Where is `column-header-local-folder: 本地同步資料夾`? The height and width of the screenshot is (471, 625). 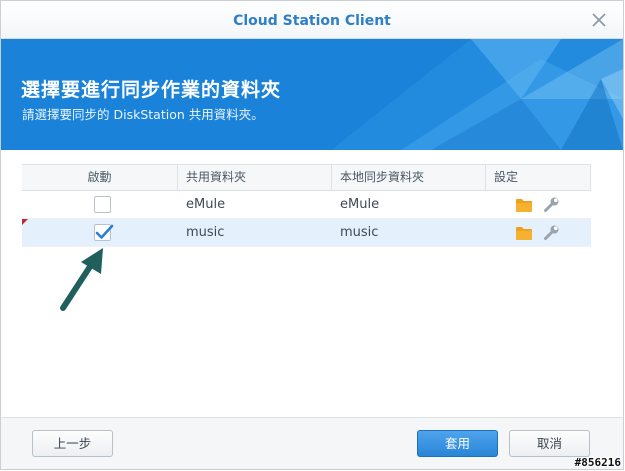
column-header-local-folder: 本地同步資料夾 is located at coordinates (409, 177).